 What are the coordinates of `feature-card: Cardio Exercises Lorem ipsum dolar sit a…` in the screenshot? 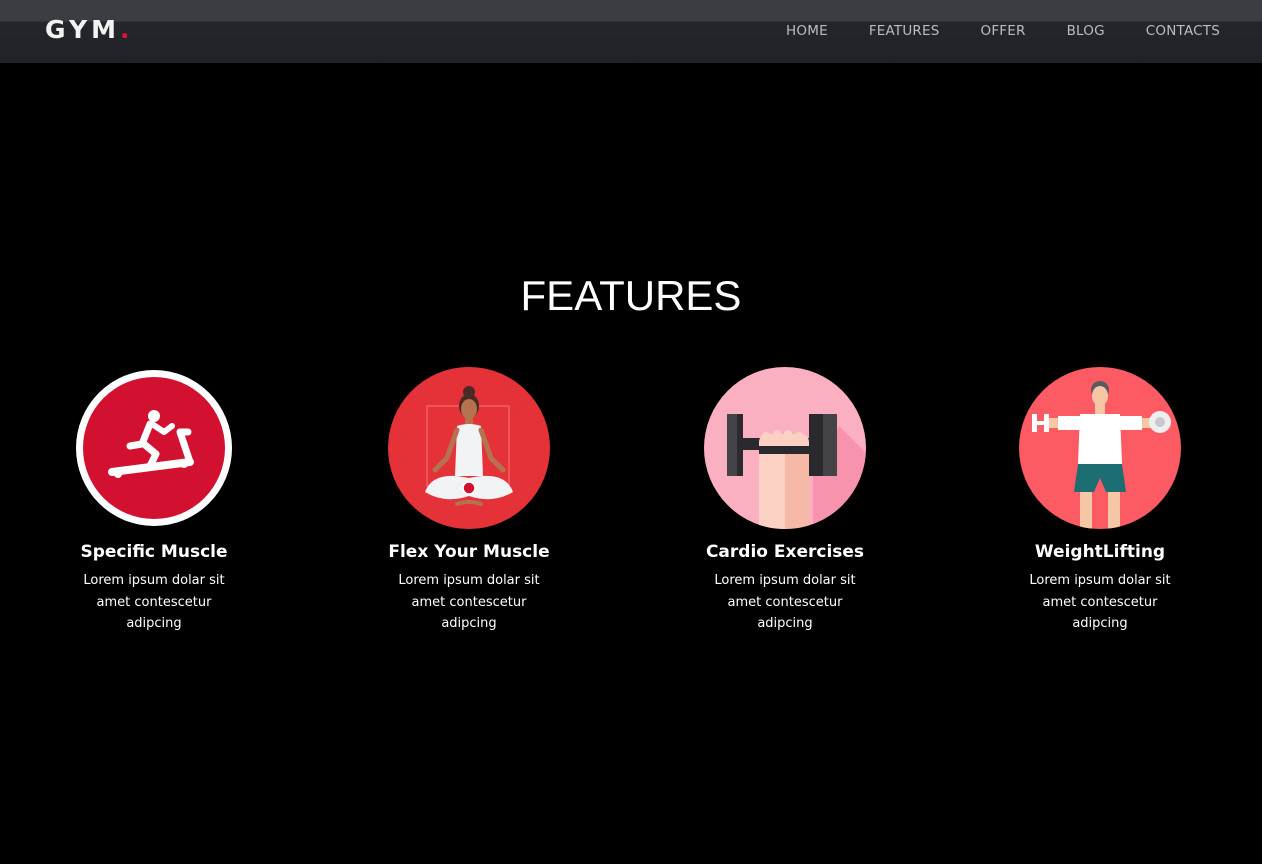 It's located at (785, 500).